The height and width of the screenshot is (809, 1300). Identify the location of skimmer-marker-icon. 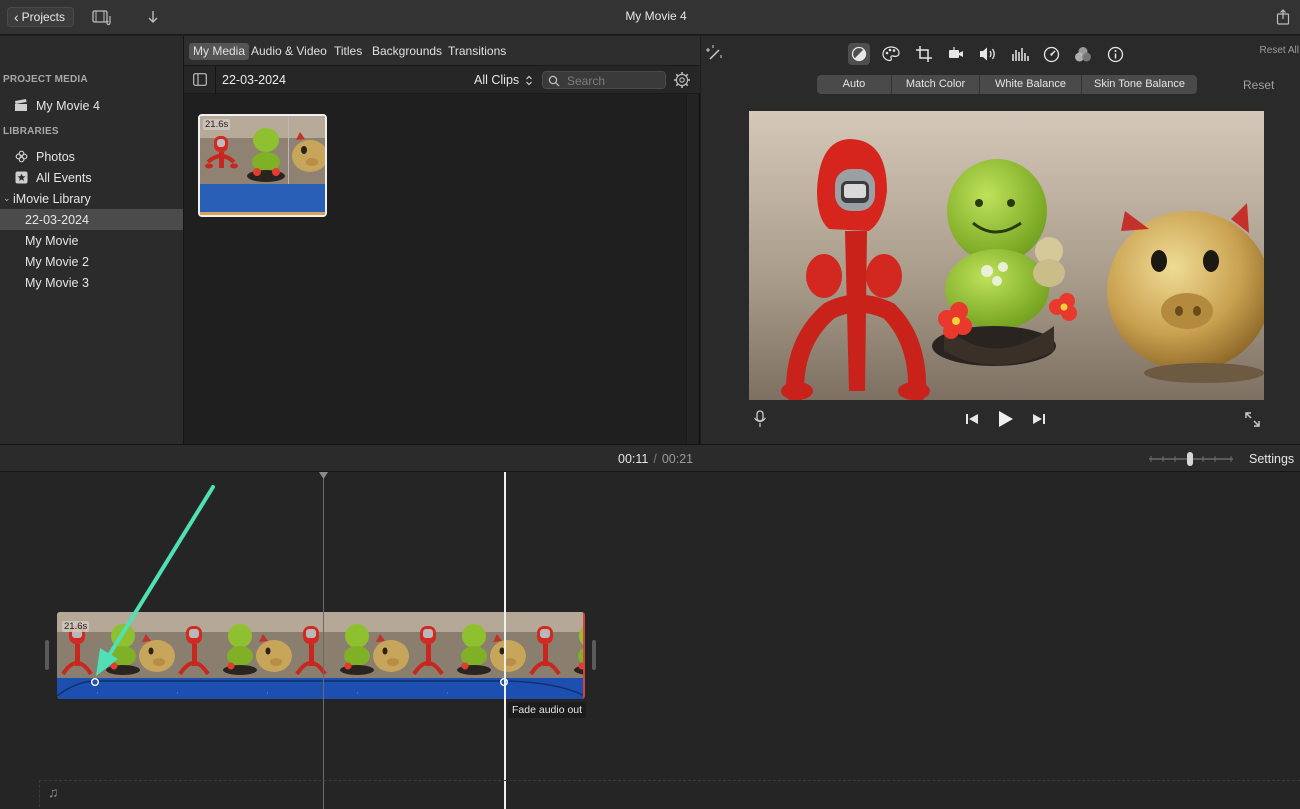
(323, 475).